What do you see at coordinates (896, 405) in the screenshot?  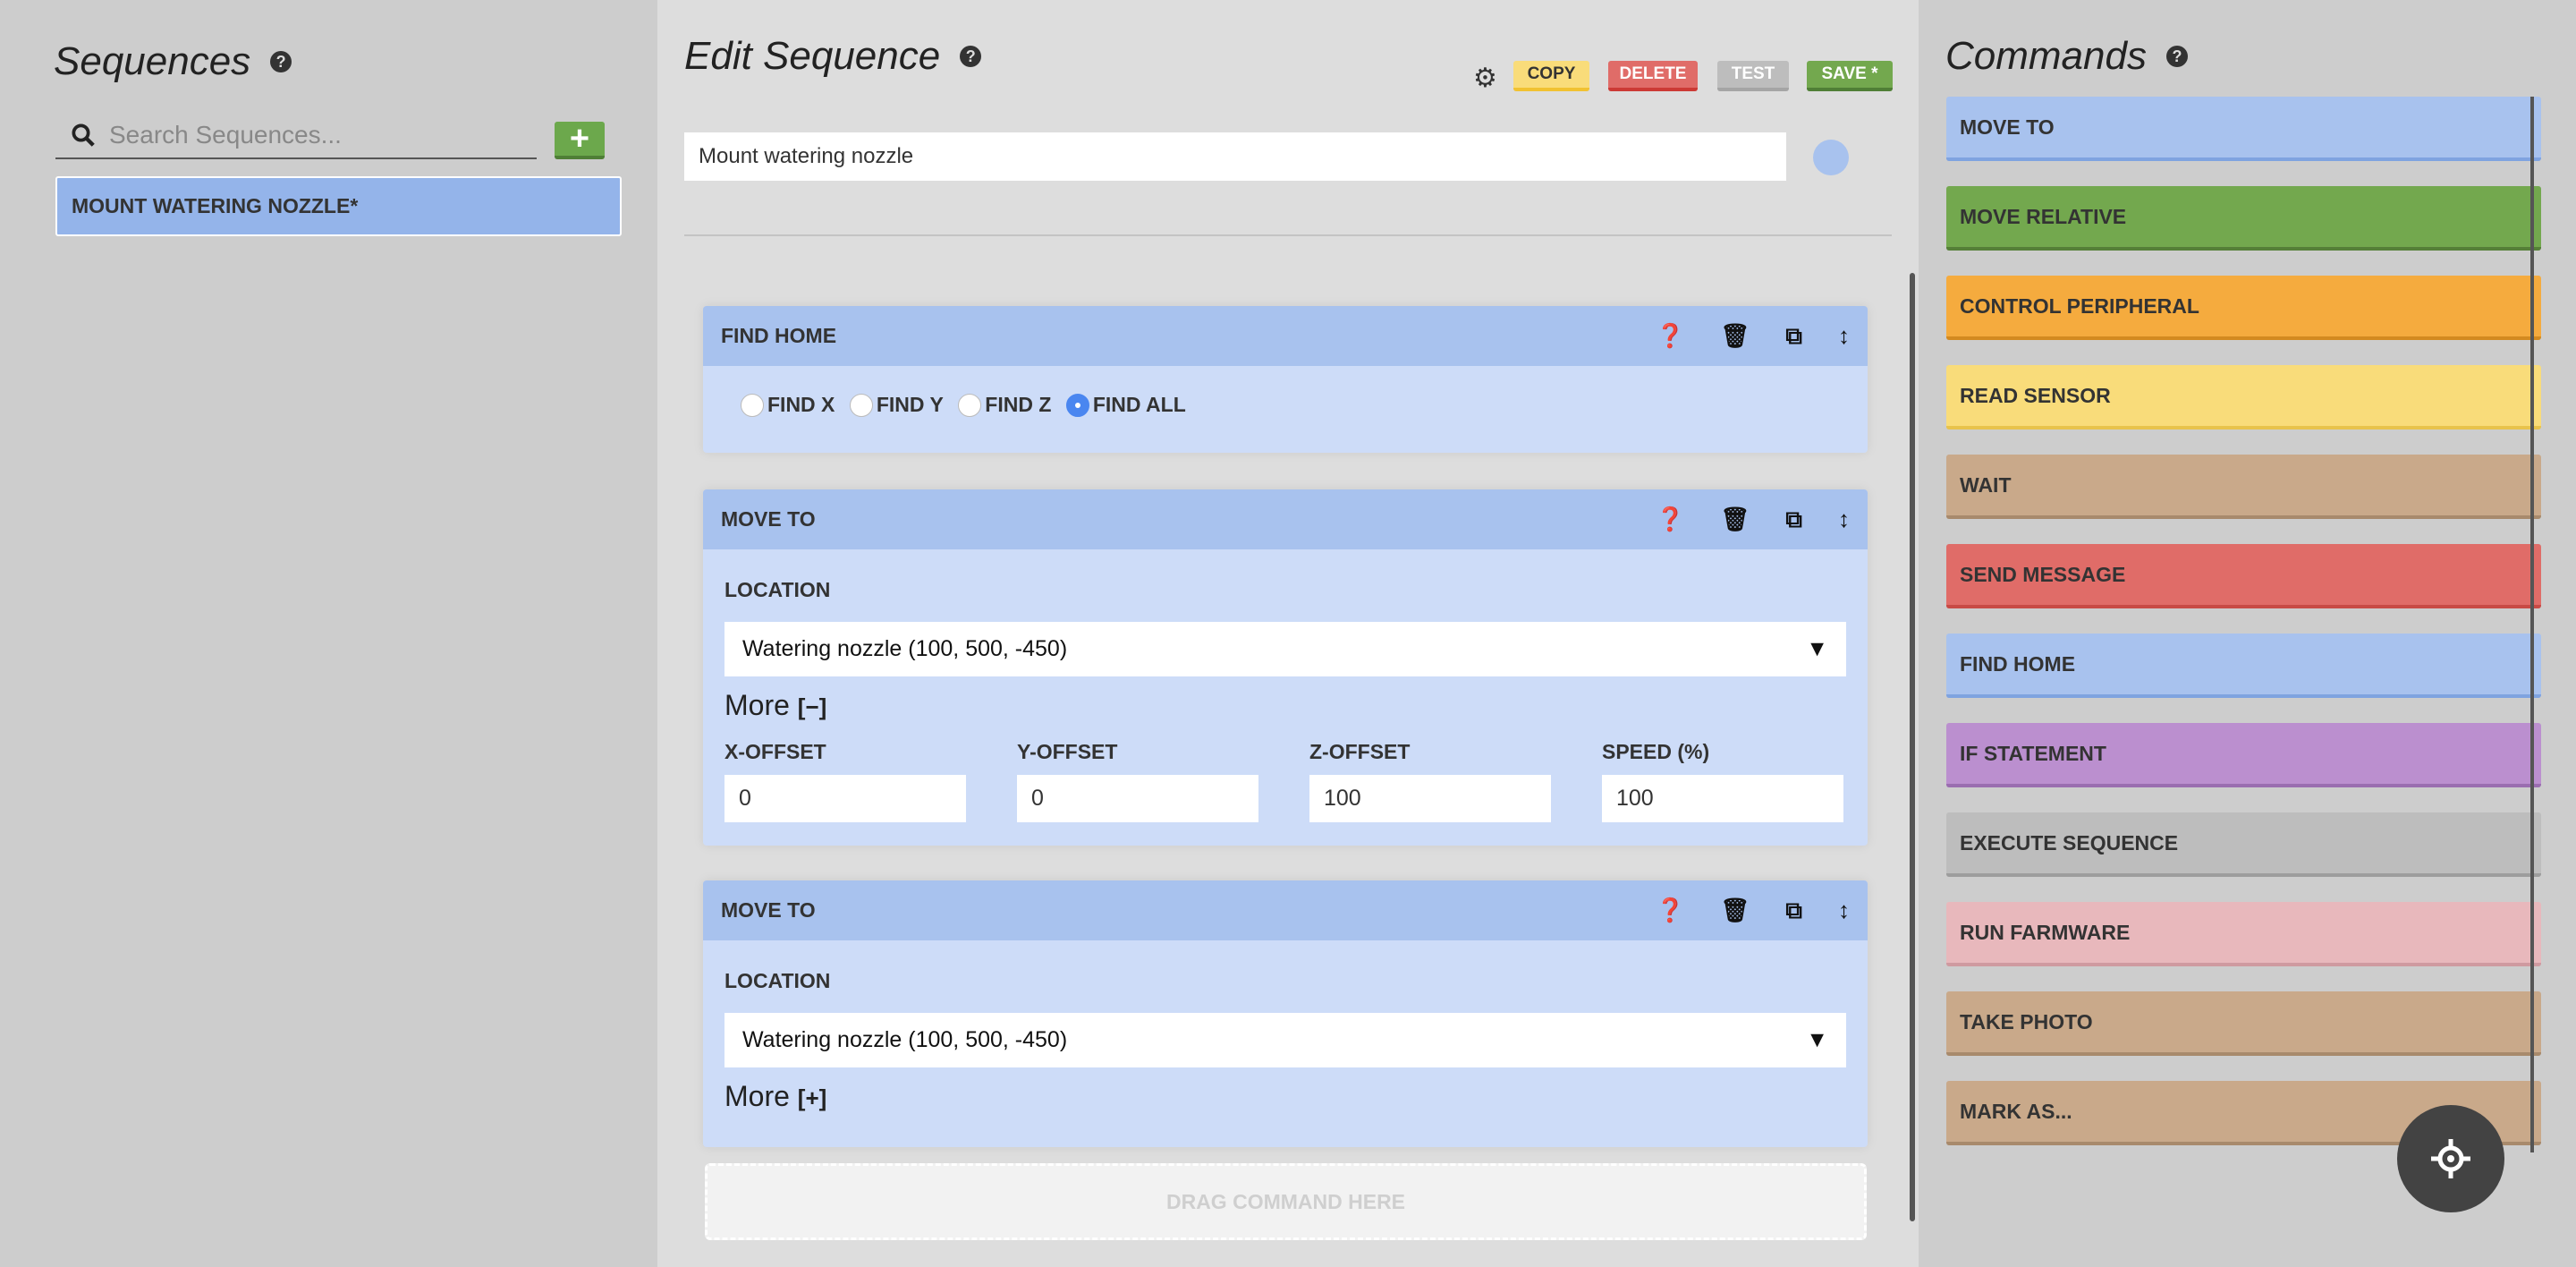 I see `radio-find-y: FIND Y` at bounding box center [896, 405].